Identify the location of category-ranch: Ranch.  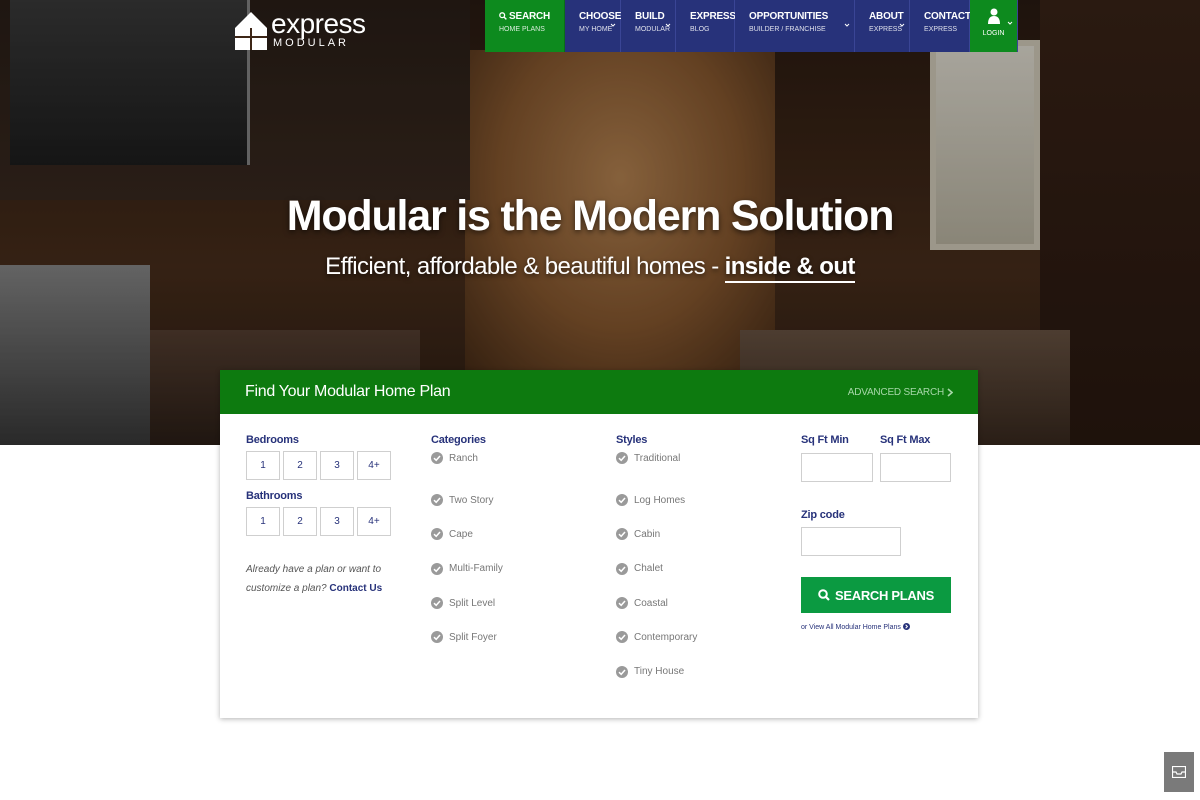
(467, 458).